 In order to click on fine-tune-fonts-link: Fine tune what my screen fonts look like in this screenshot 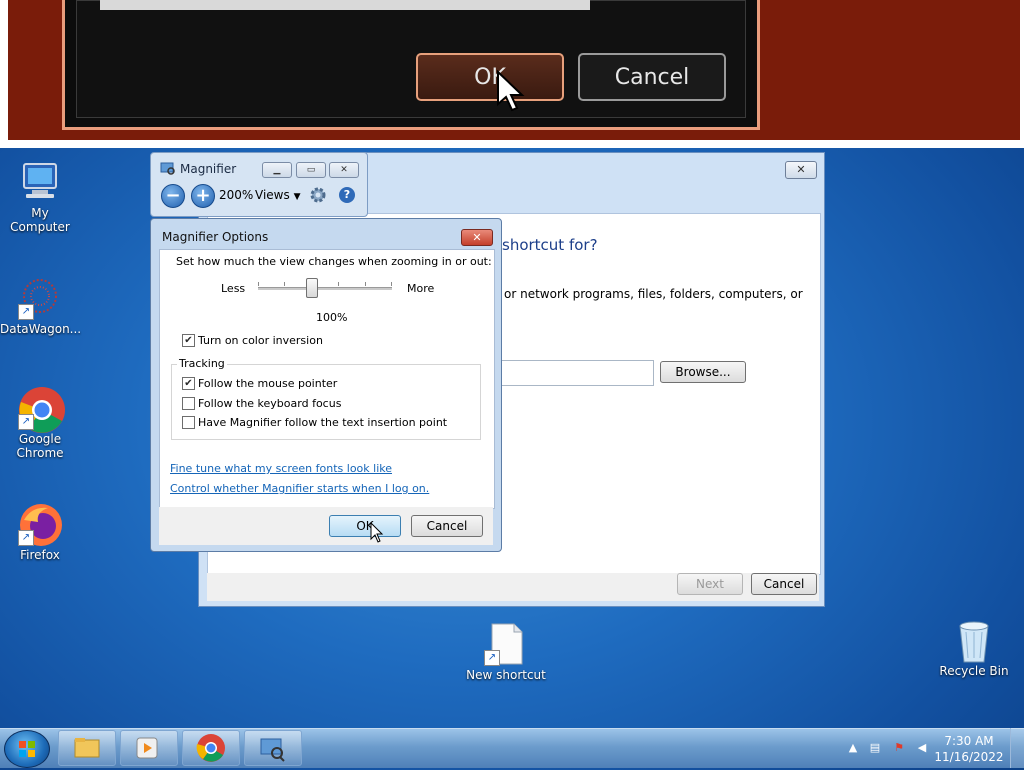, I will do `click(281, 468)`.